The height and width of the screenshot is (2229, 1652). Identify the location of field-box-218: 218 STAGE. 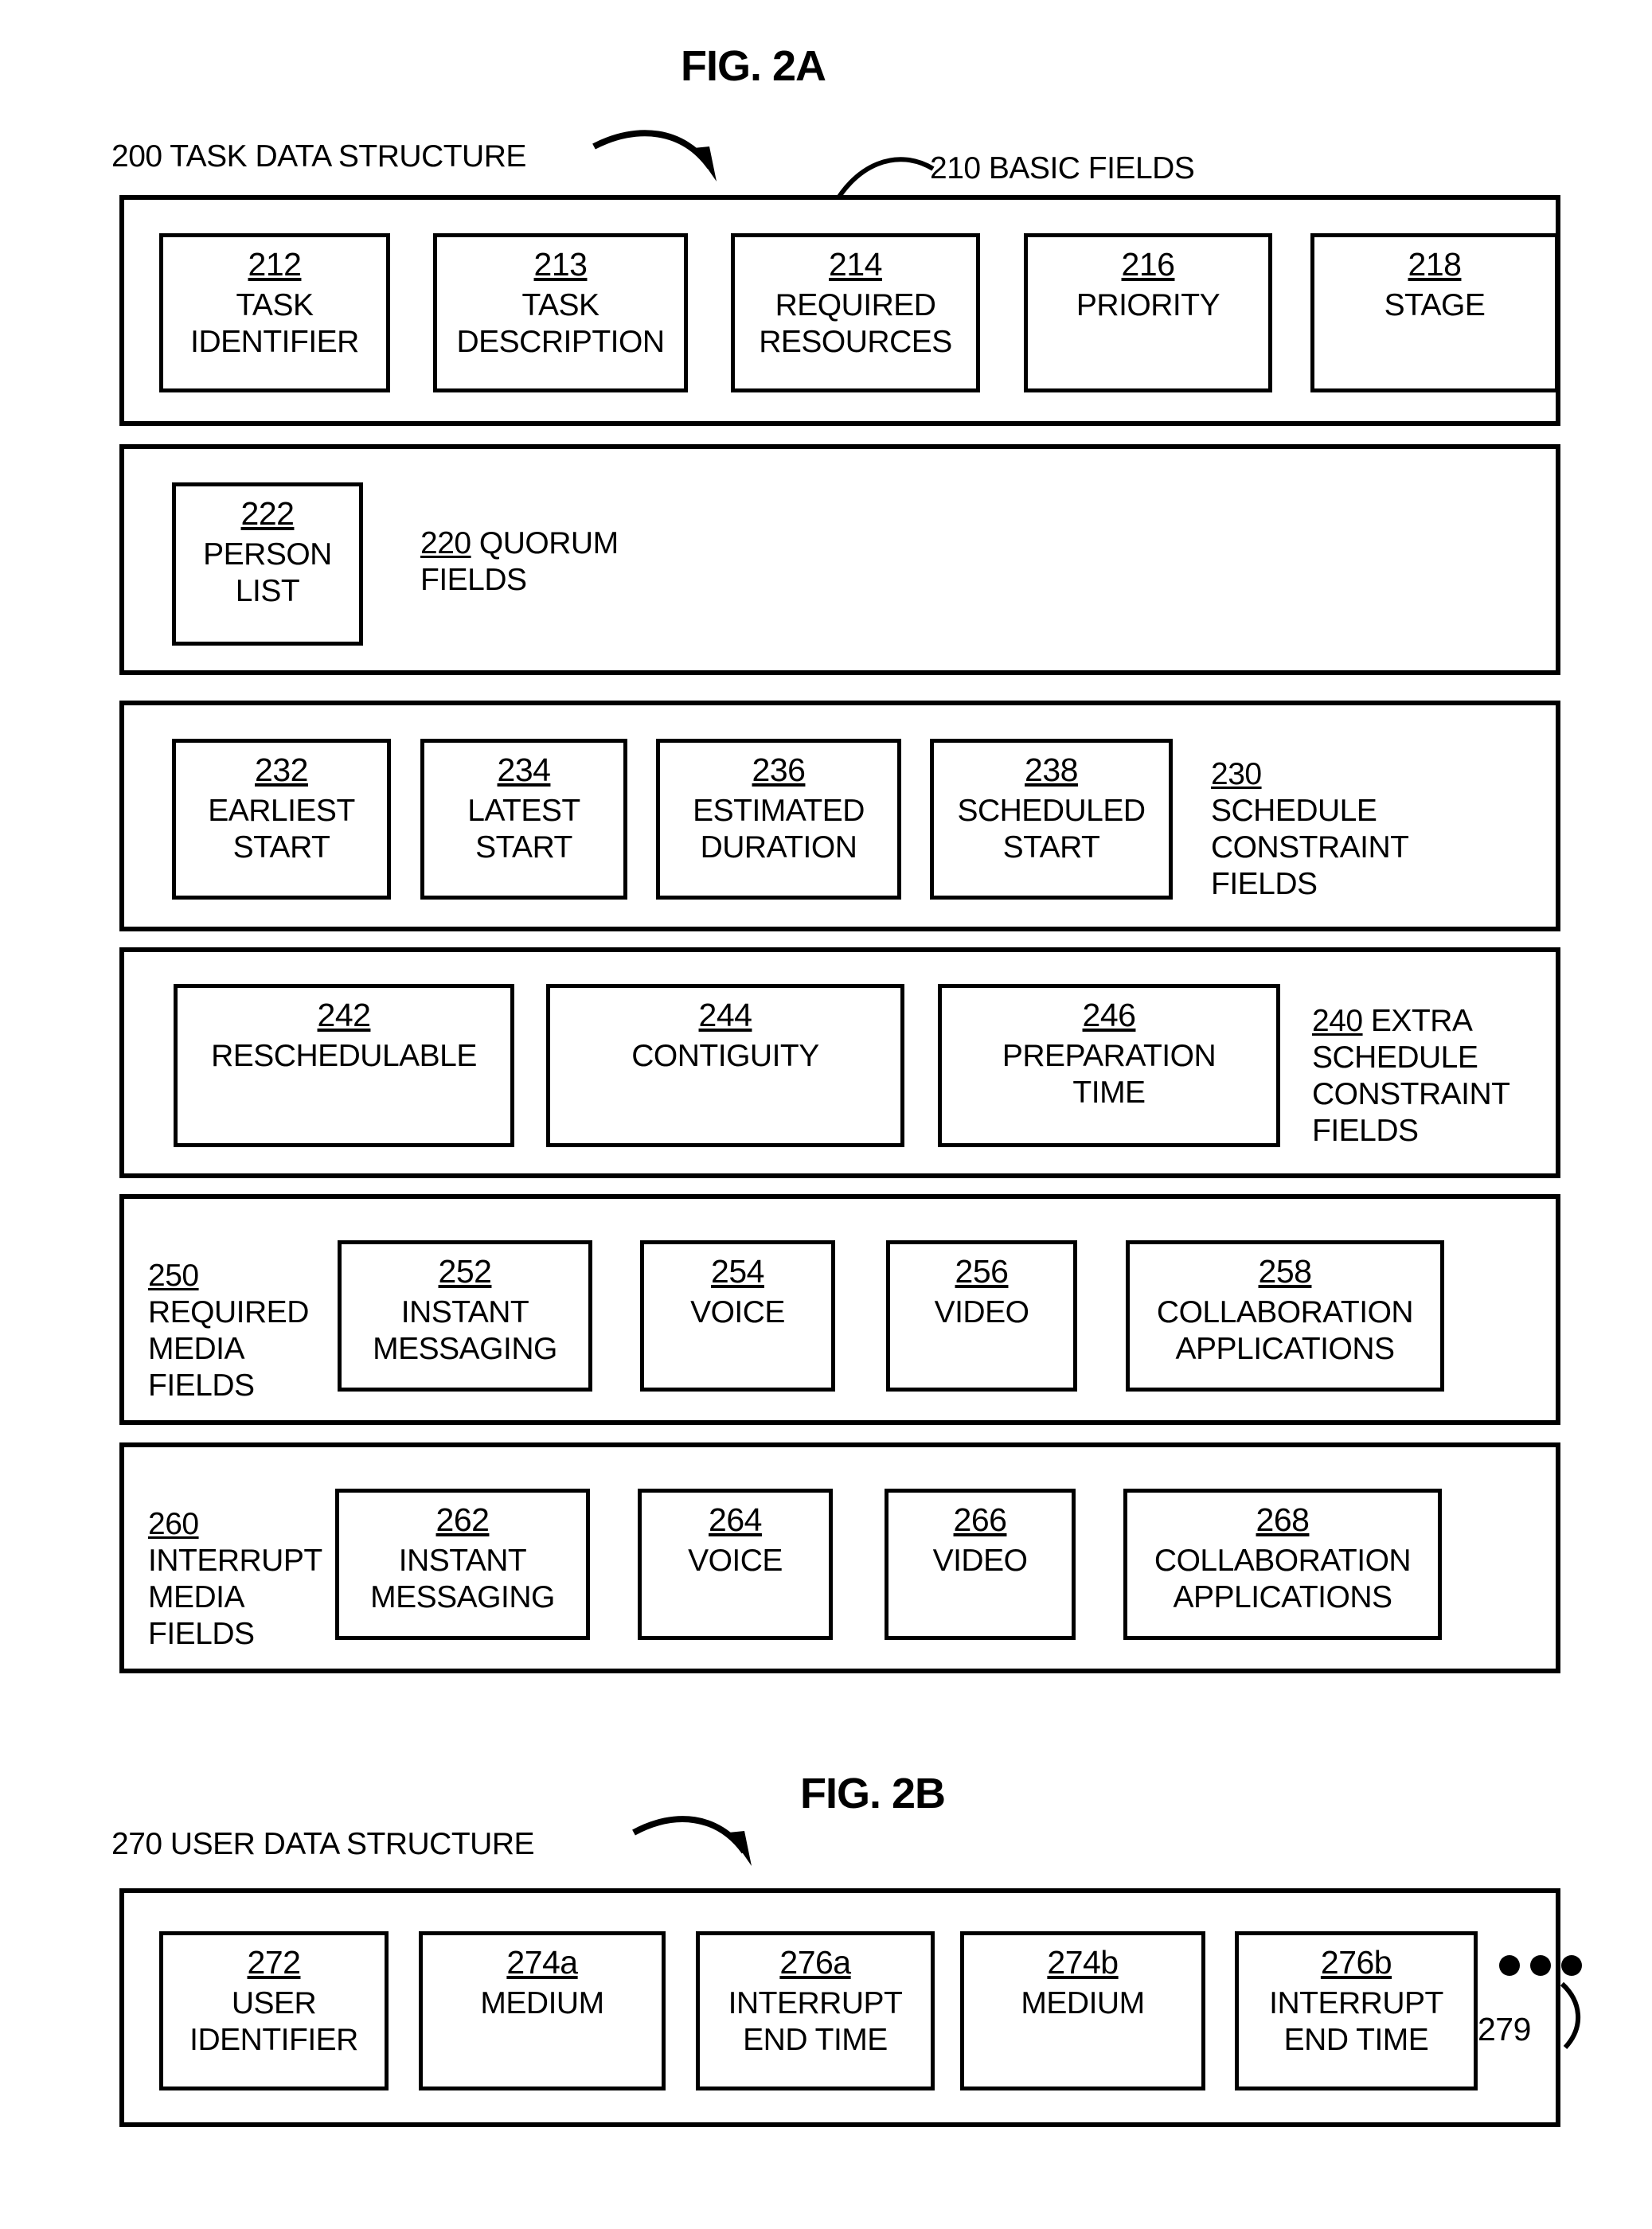
(1434, 312).